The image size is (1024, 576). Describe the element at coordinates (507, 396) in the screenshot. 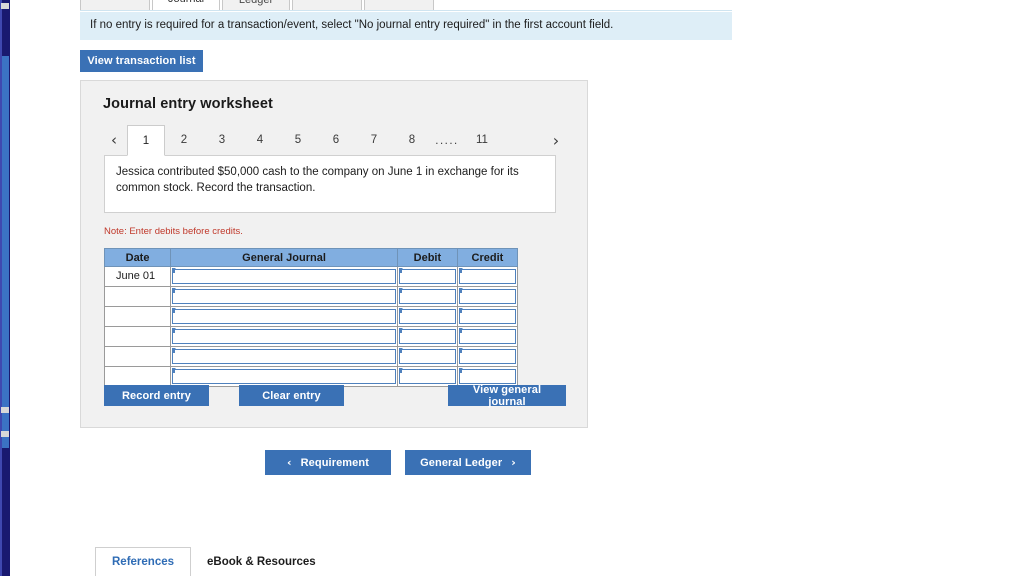

I see `view-general-journal-button: View general journal` at that location.